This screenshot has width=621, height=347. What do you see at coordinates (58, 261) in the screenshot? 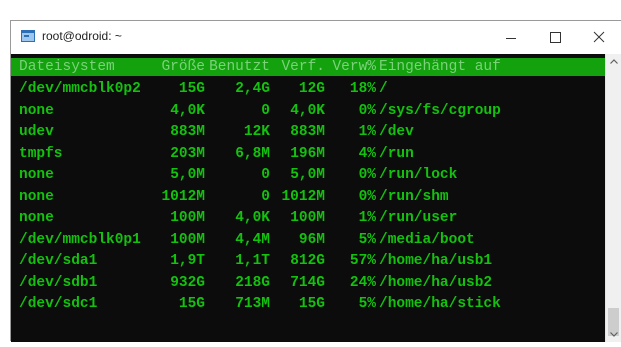
I see `cell-filesystem: /dev/sda1` at bounding box center [58, 261].